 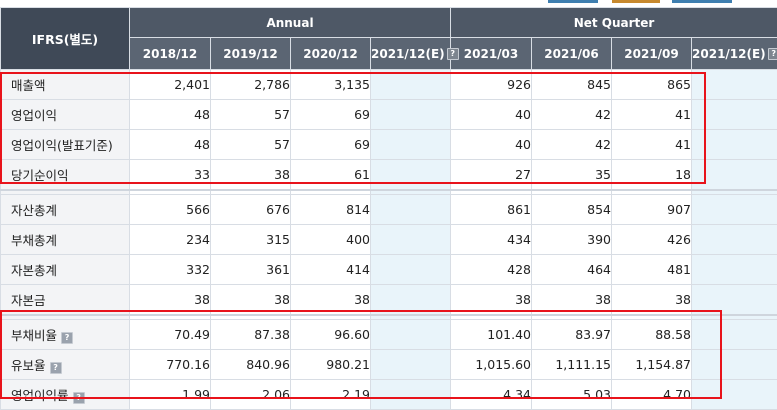 I want to click on row-label-text: 당기순이익, so click(x=40, y=175).